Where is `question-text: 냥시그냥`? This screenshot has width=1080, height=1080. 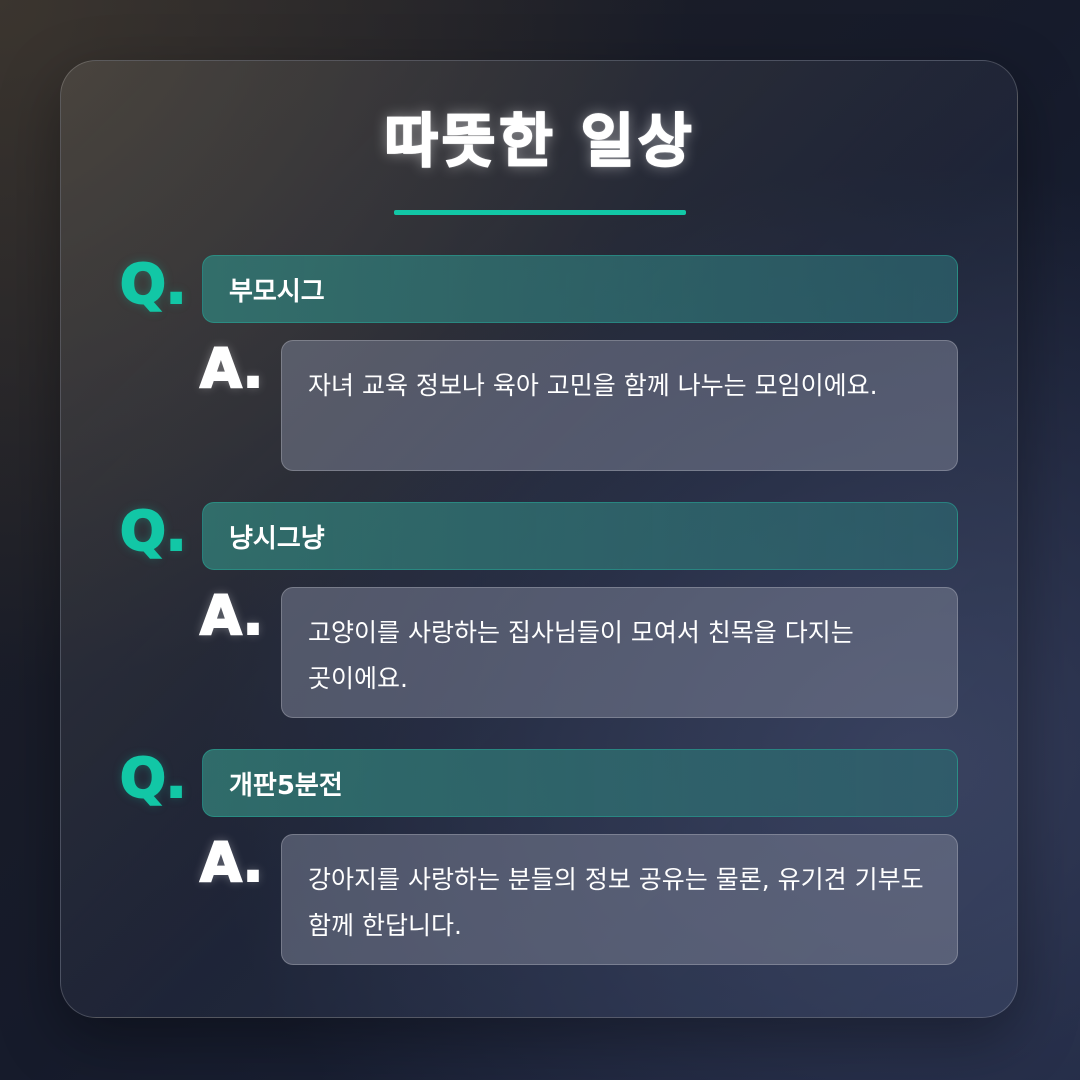
question-text: 냥시그냥 is located at coordinates (277, 538).